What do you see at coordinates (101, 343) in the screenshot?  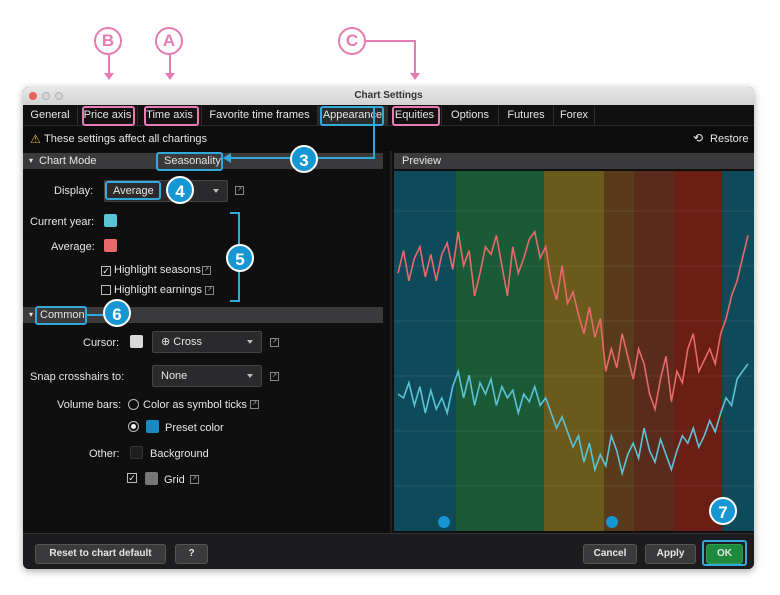 I see `cursor-label: Cursor:` at bounding box center [101, 343].